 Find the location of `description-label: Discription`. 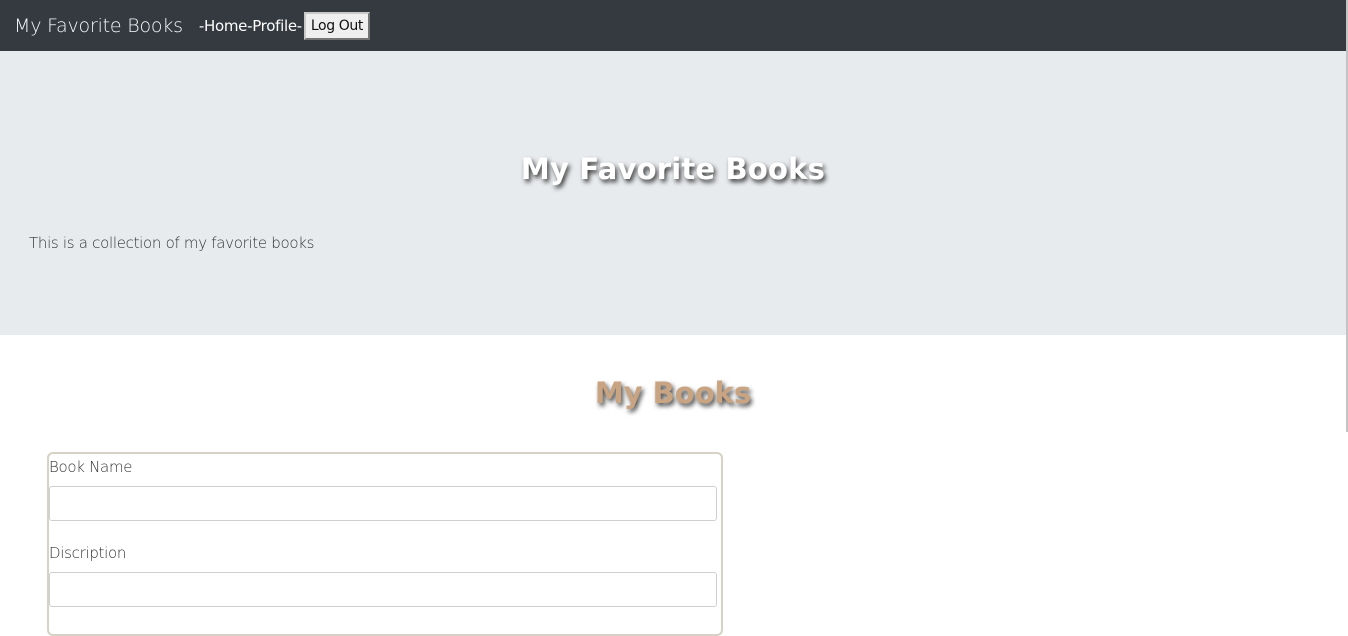

description-label: Discription is located at coordinates (88, 553).